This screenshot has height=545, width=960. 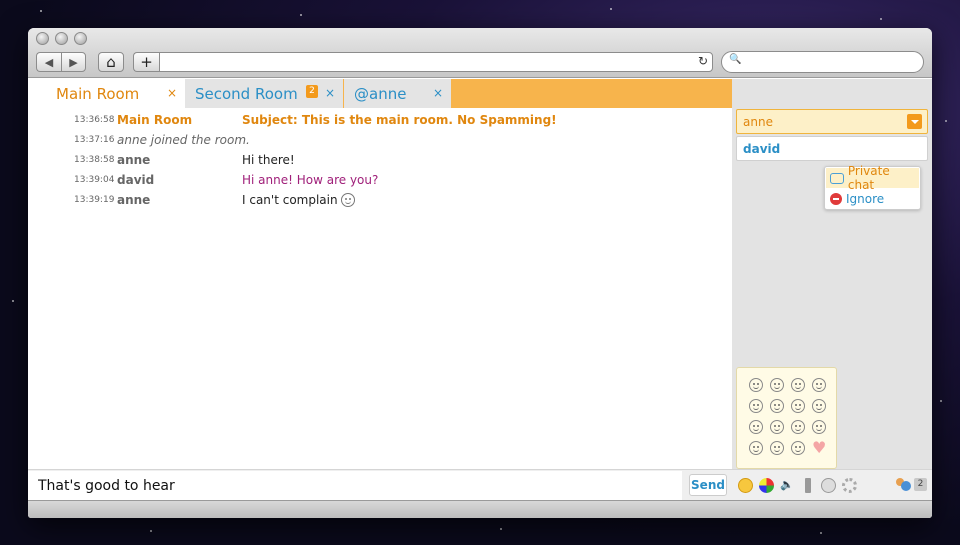 What do you see at coordinates (787, 485) in the screenshot?
I see `speaker-icon` at bounding box center [787, 485].